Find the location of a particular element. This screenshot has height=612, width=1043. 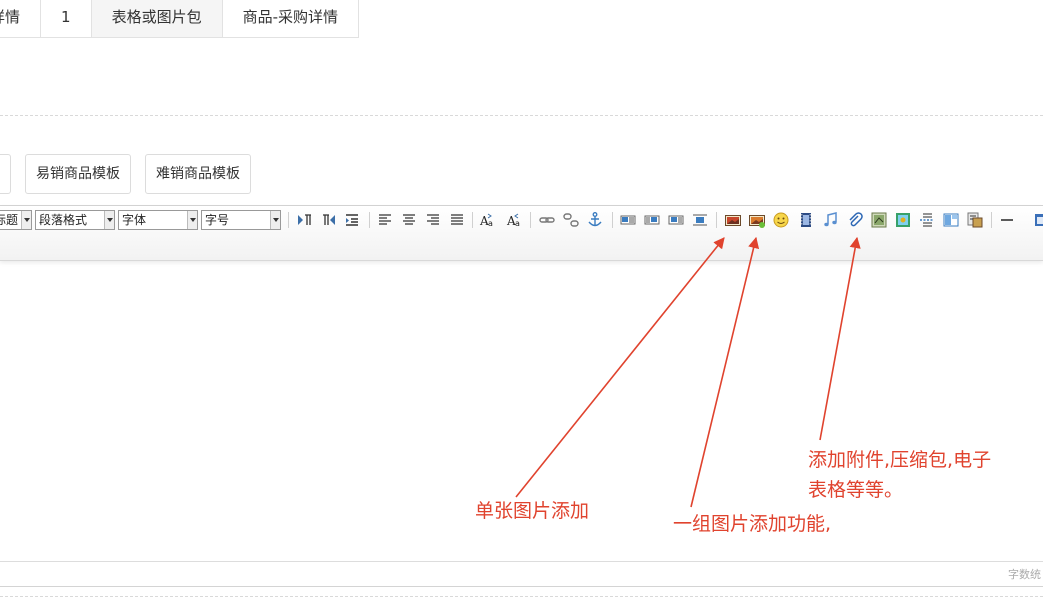

arrow-single-image is located at coordinates (620, 367).